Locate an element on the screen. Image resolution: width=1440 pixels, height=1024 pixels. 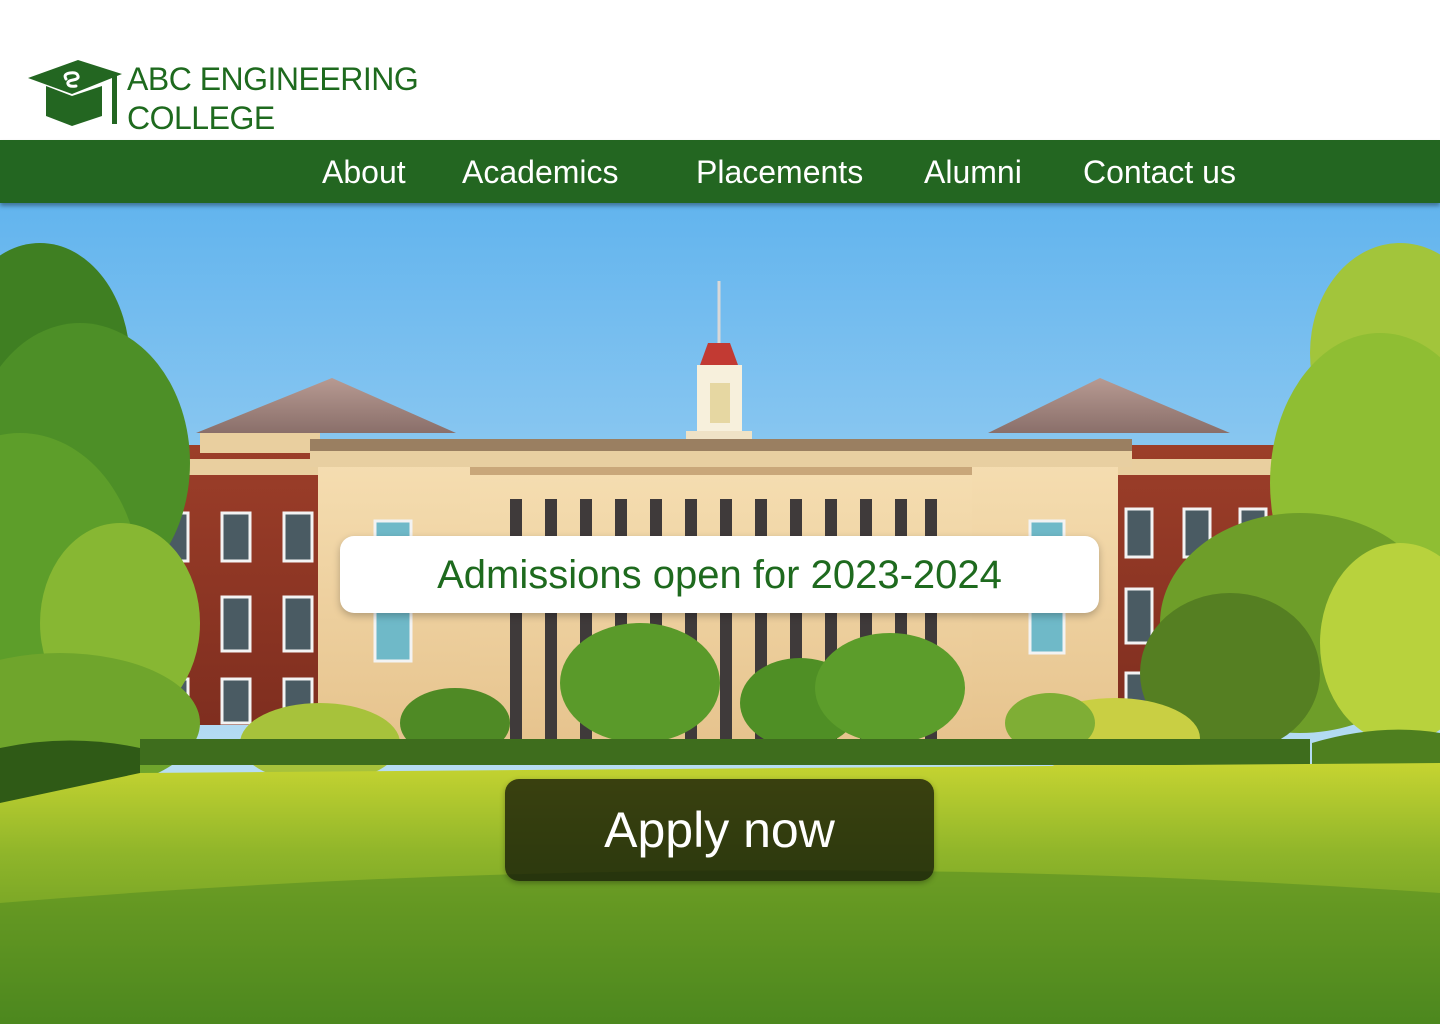
college-name-line1: ABC ENGINEERING is located at coordinates (273, 79).